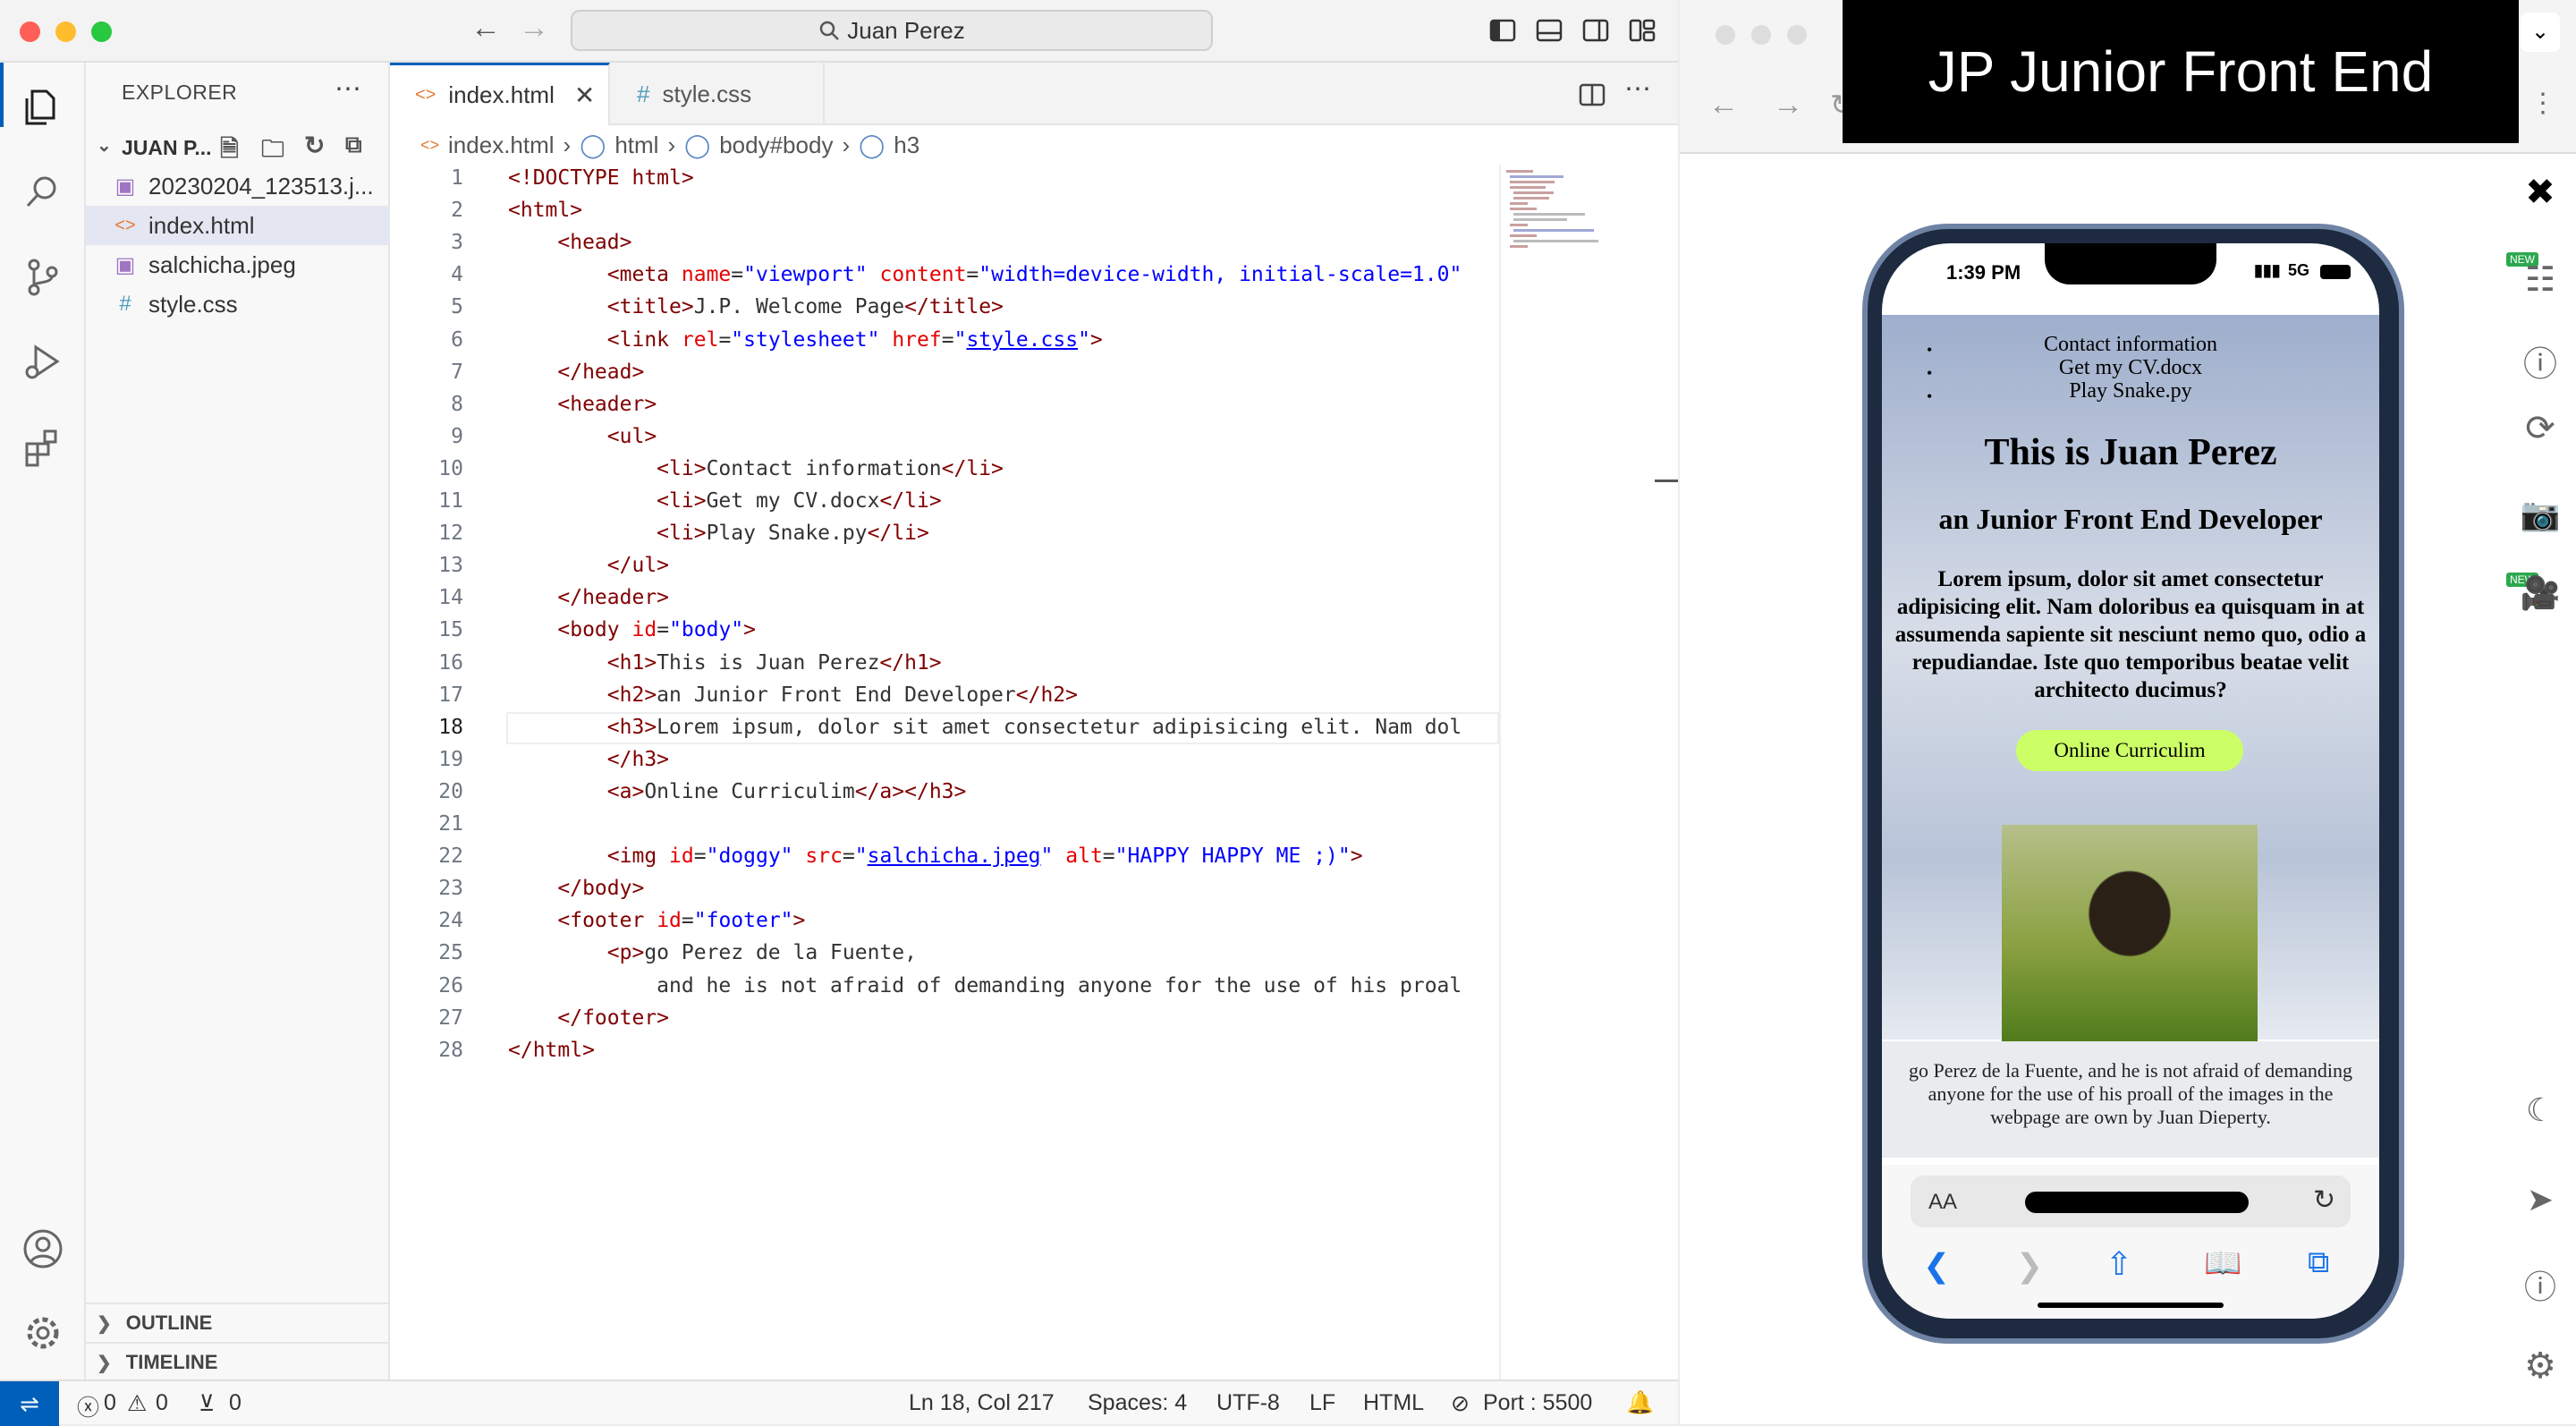 The width and height of the screenshot is (2576, 1426). Describe the element at coordinates (88, 1406) in the screenshot. I see `error-icon: ⓧ` at that location.